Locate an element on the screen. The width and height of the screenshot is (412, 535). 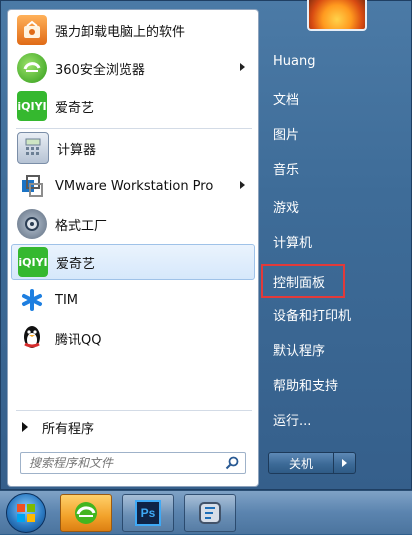
program-label: 强力卸载电脑上的软件 is located at coordinates (120, 32).